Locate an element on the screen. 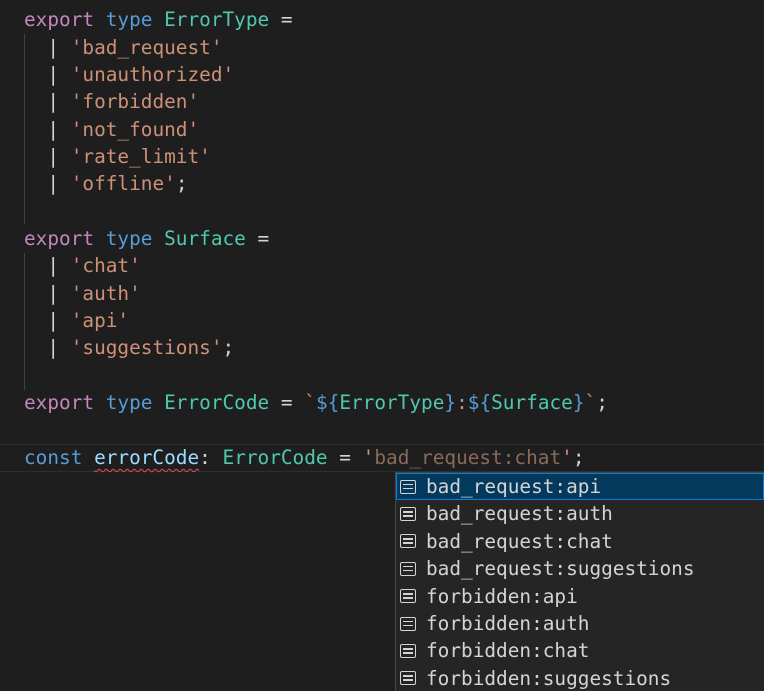 The width and height of the screenshot is (764, 691). type-name: ErrorCode is located at coordinates (217, 402).